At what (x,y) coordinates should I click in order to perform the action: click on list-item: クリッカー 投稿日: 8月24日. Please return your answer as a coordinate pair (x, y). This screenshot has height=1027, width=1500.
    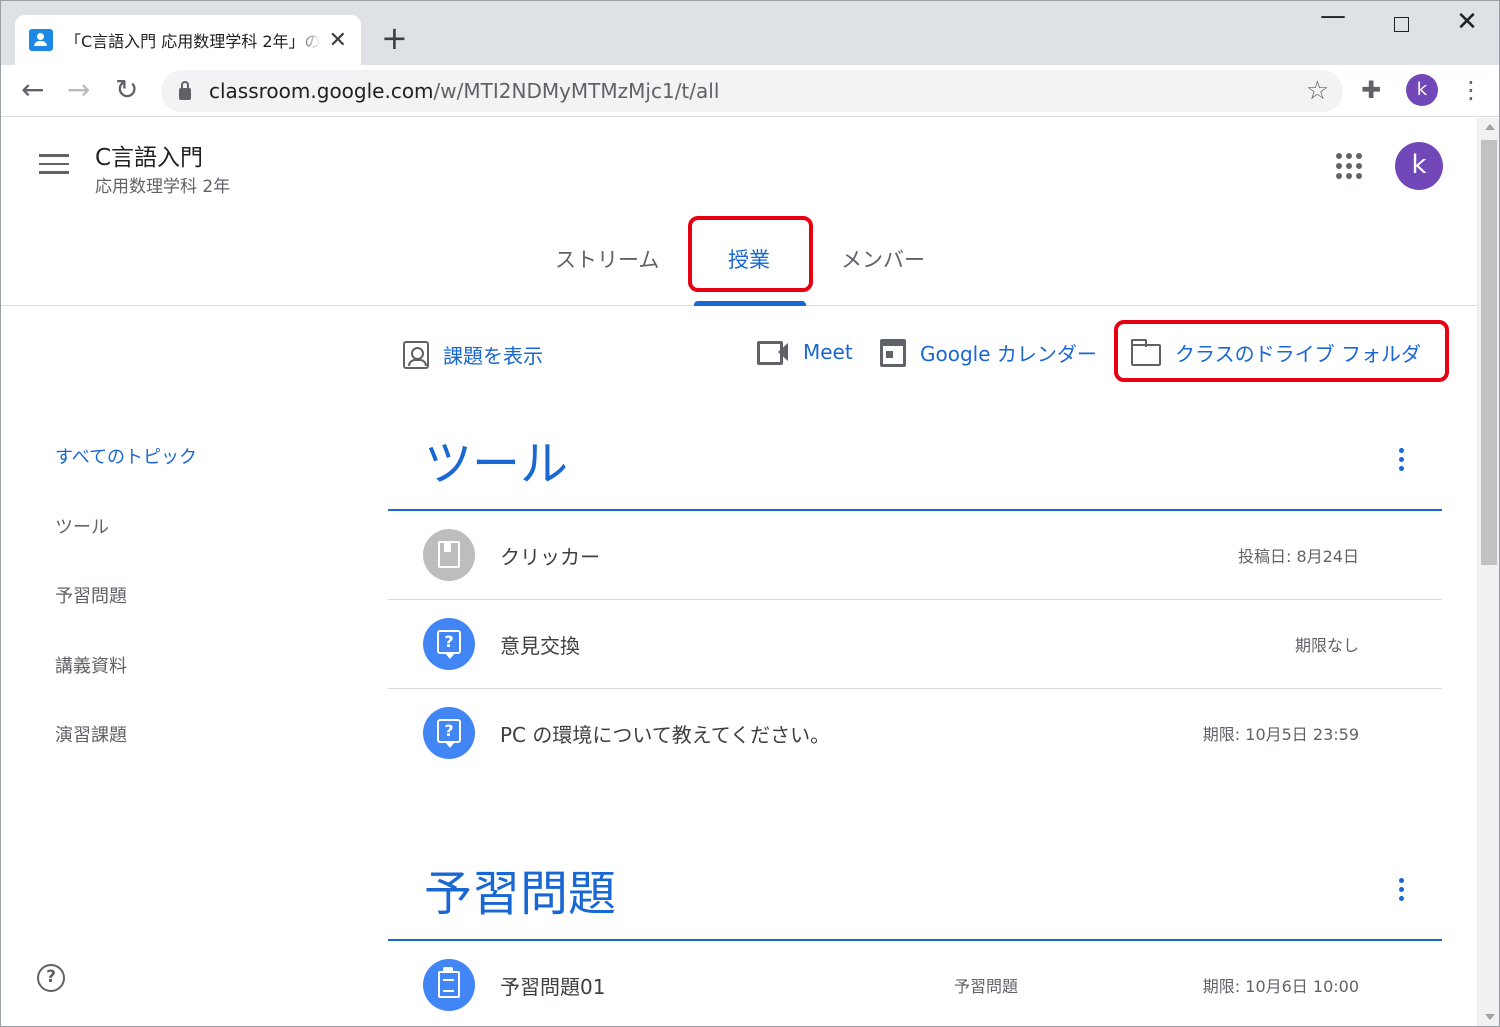
    Looking at the image, I should click on (915, 555).